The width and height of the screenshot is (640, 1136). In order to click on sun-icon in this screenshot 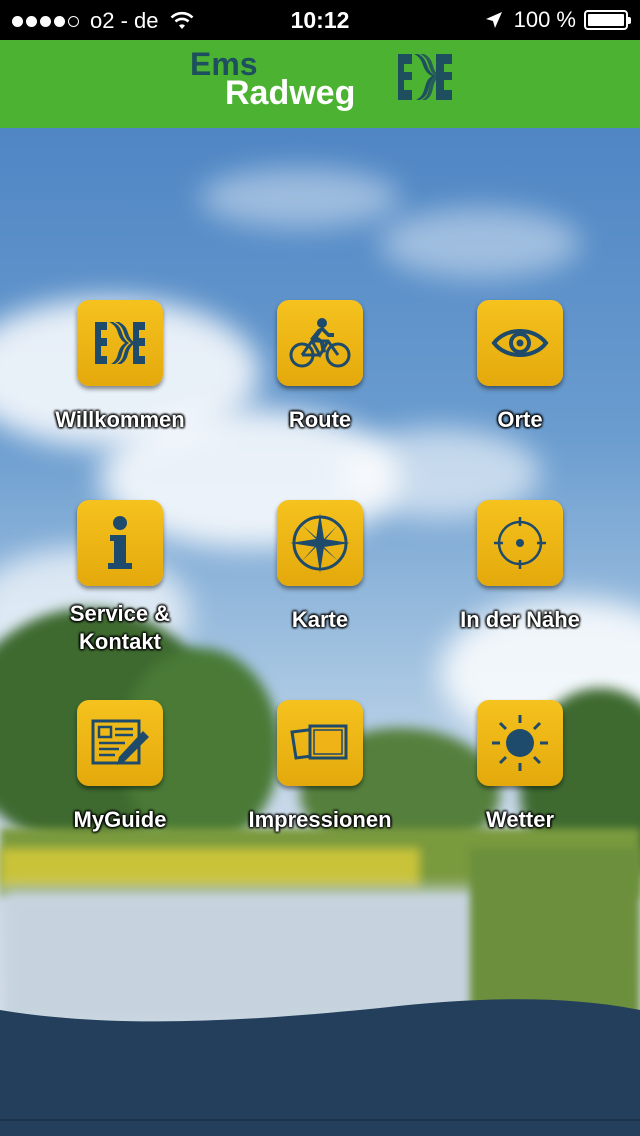, I will do `click(520, 743)`.